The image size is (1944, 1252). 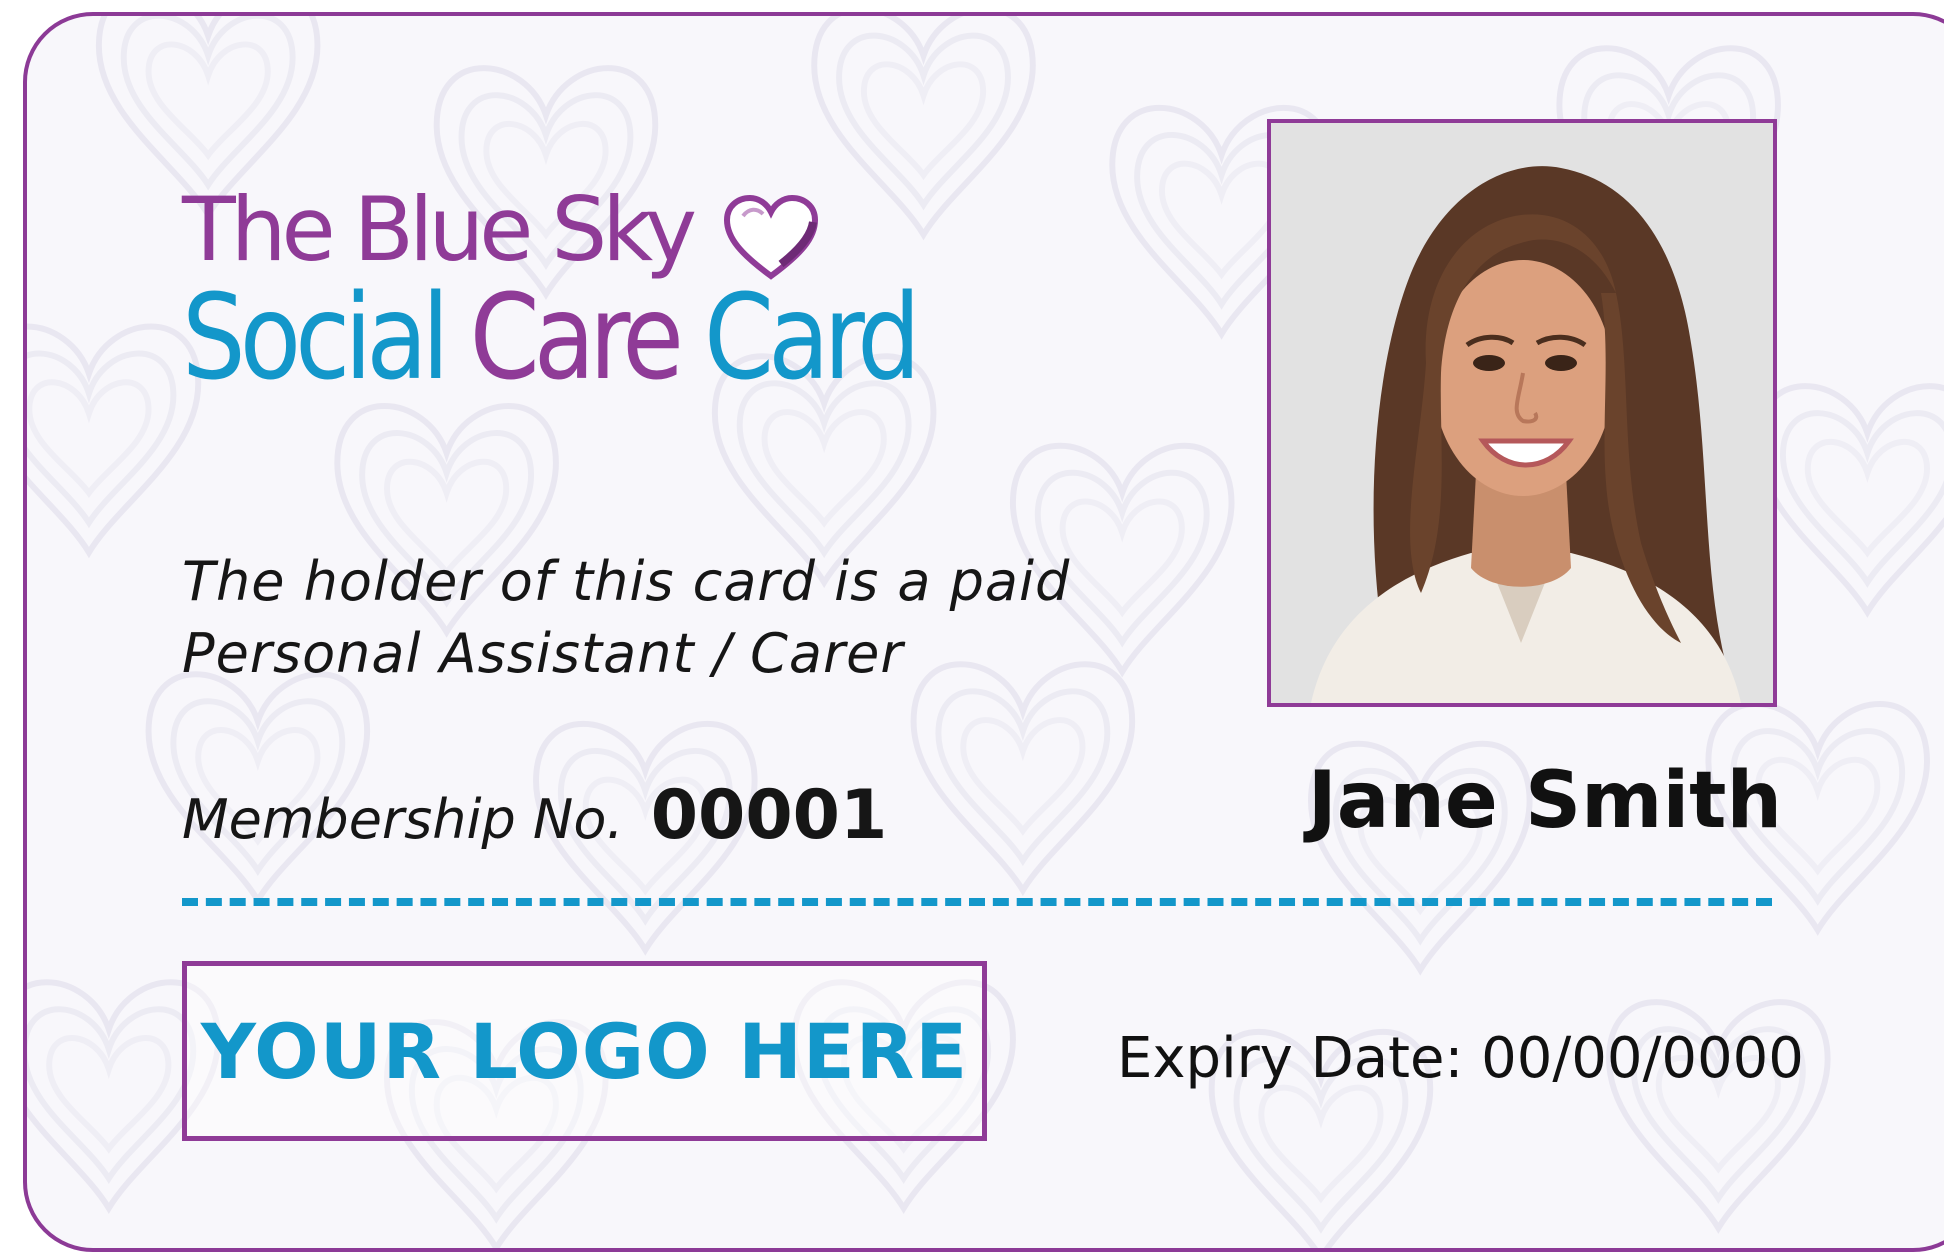 I want to click on brand-logo: The Blue Sky Social Care Card, so click(x=613, y=291).